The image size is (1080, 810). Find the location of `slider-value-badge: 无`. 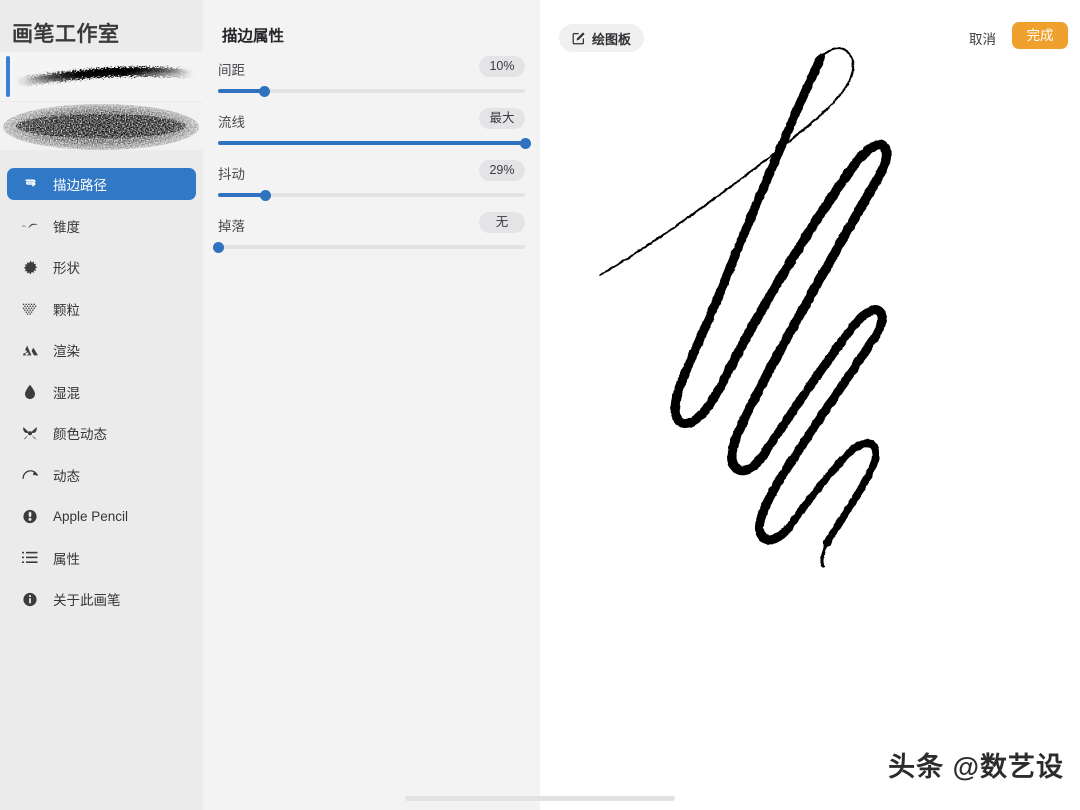

slider-value-badge: 无 is located at coordinates (502, 222).